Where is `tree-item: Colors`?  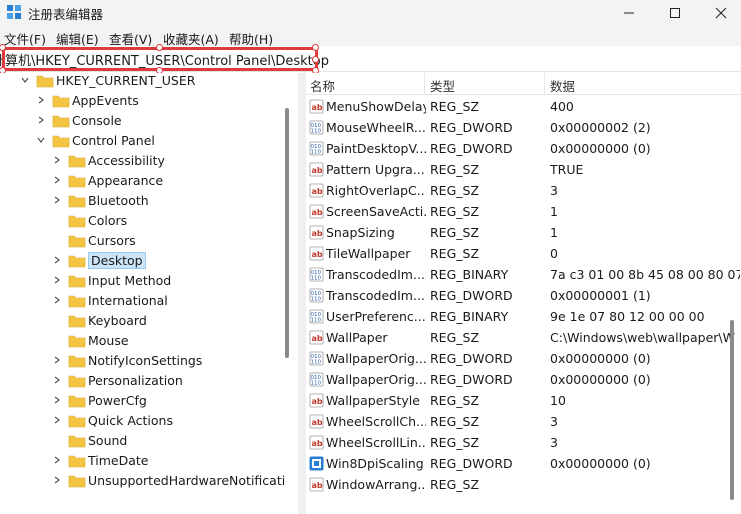 tree-item: Colors is located at coordinates (149, 221).